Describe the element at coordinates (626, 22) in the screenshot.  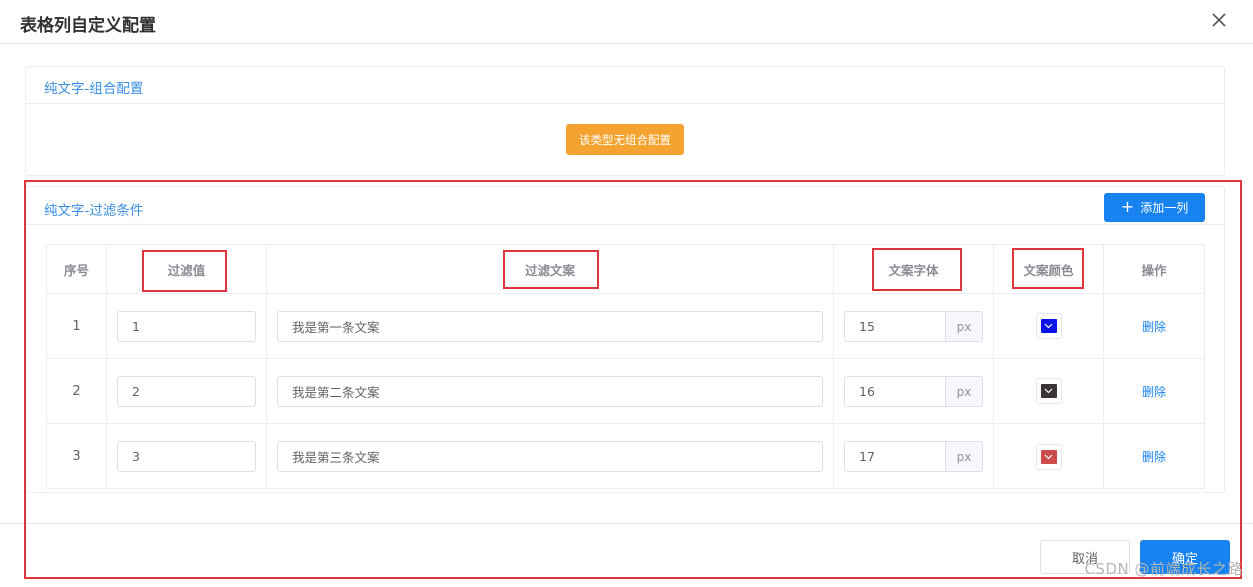
I see `dialog-header: 表格列自定义配置` at that location.